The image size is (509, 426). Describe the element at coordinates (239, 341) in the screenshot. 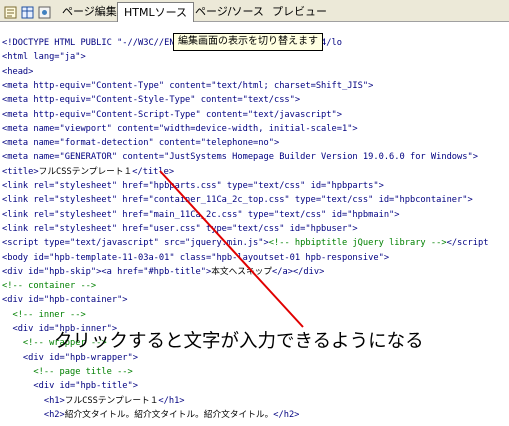

I see `annotation-text: クリックすると文字が入力できるようになる` at that location.